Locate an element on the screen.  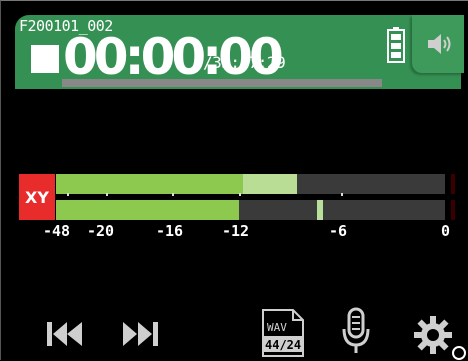
format-label-wav: WAV is located at coordinates (277, 327).